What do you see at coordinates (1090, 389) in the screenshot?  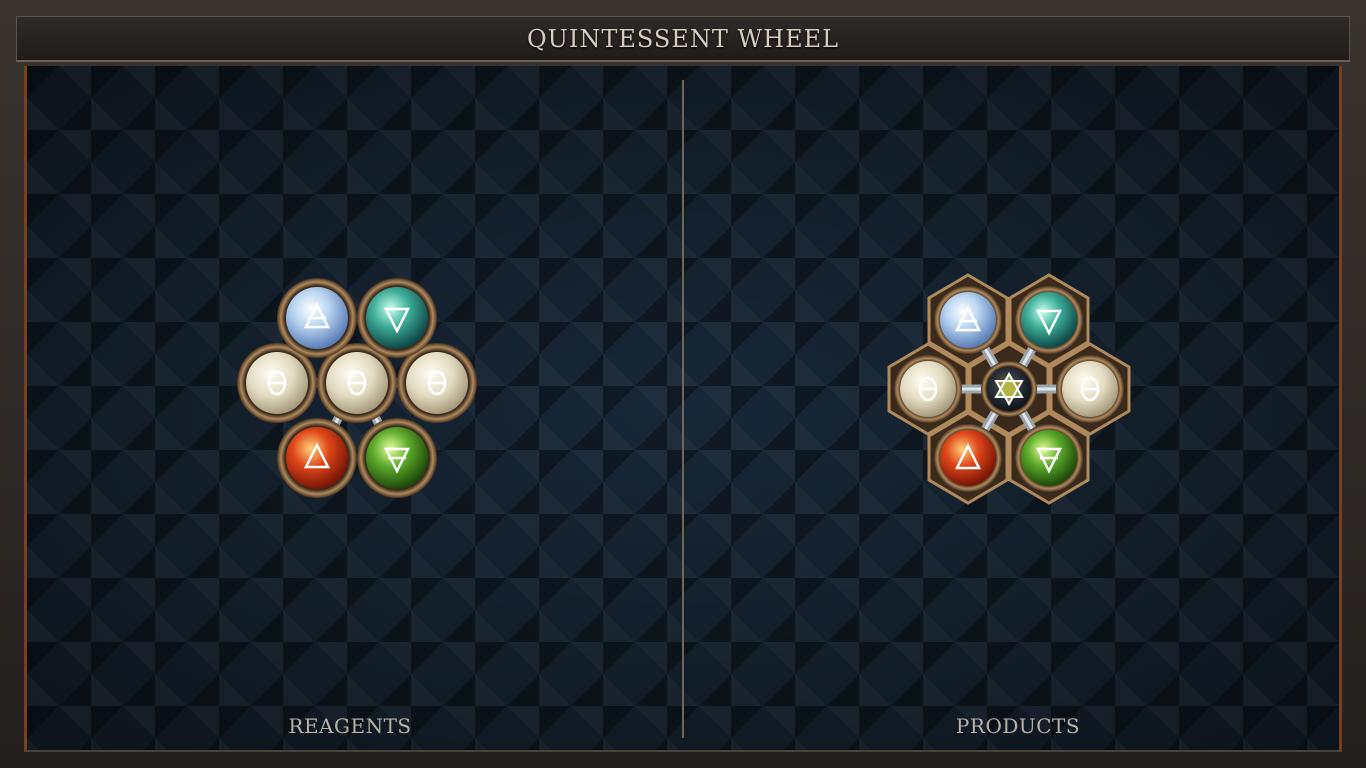 I see `salt-atom-right` at bounding box center [1090, 389].